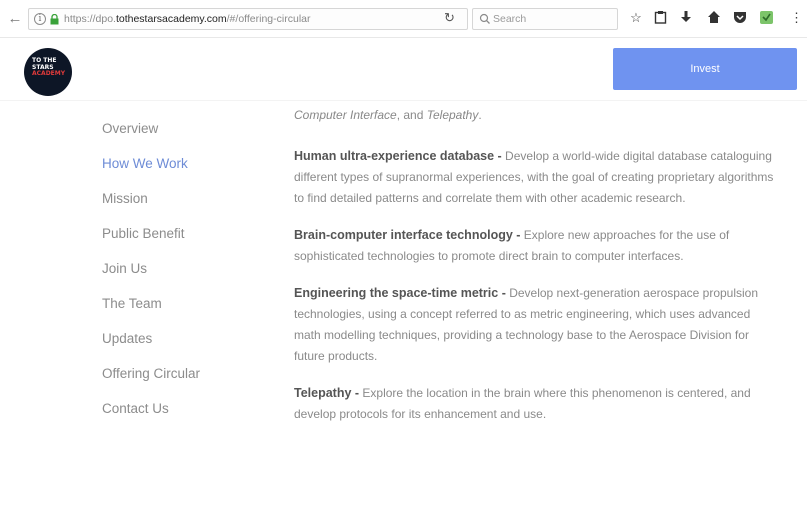  What do you see at coordinates (327, 393) in the screenshot?
I see `section-title: Telepathy -` at bounding box center [327, 393].